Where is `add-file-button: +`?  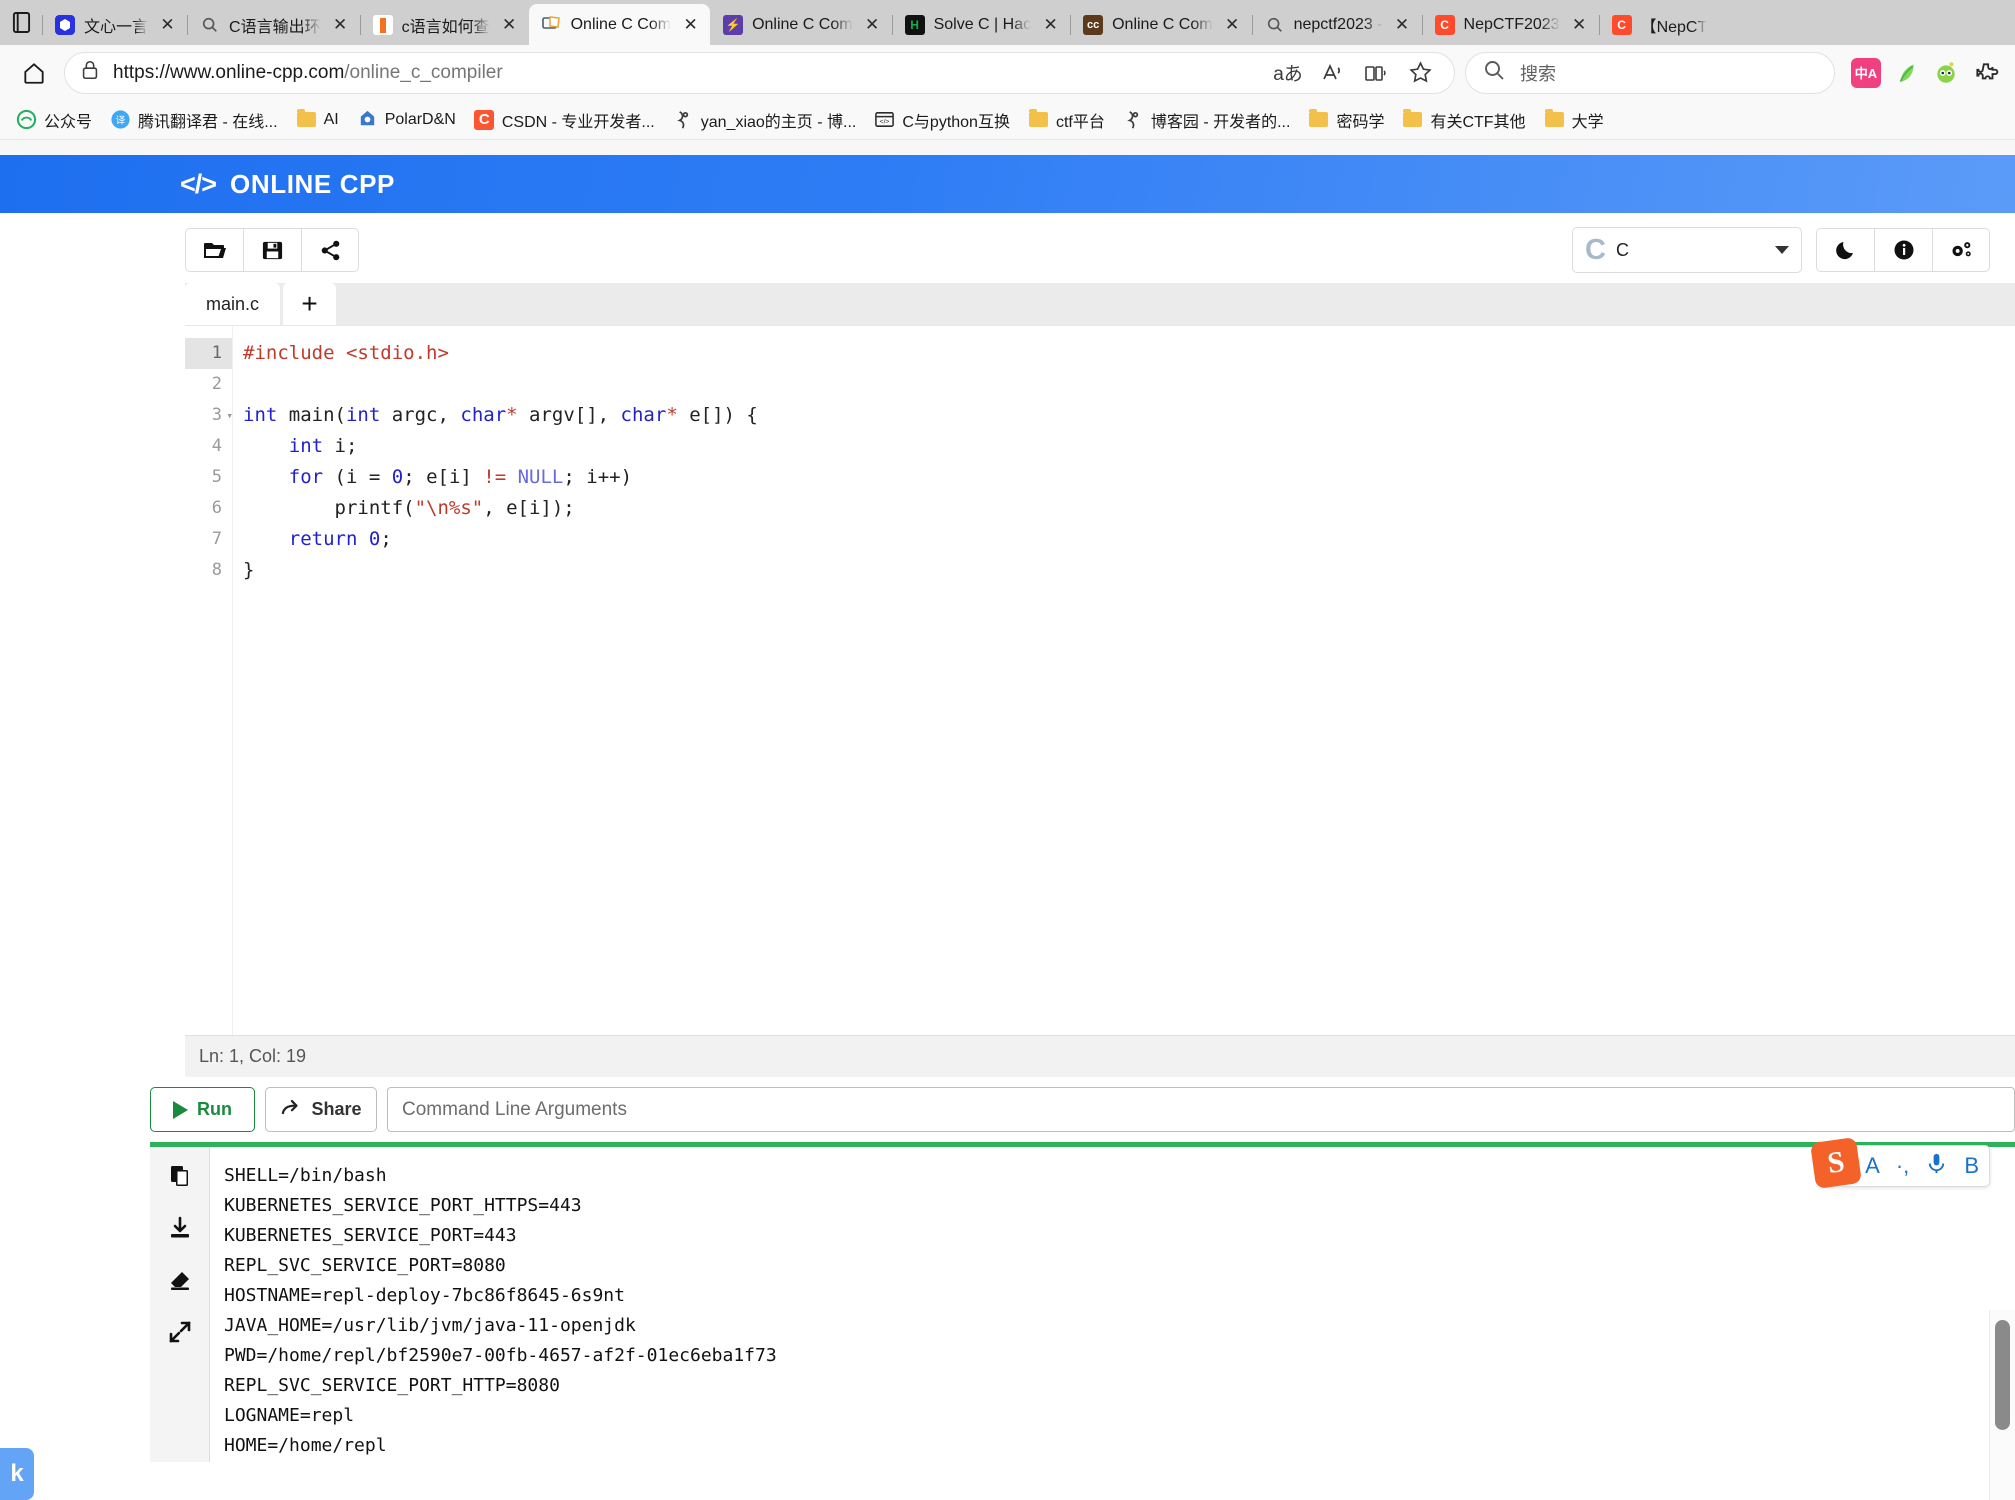
add-file-button: + is located at coordinates (309, 304).